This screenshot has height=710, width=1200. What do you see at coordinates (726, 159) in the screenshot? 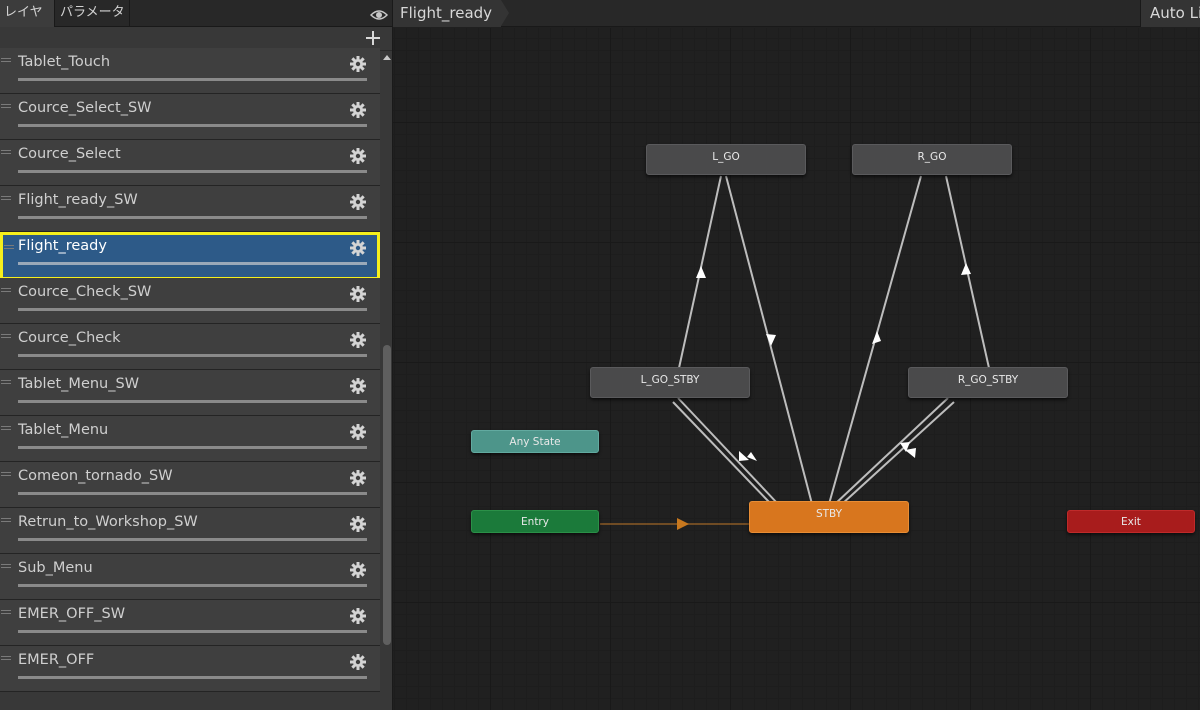
I see `state-node-l-go: L_GO` at bounding box center [726, 159].